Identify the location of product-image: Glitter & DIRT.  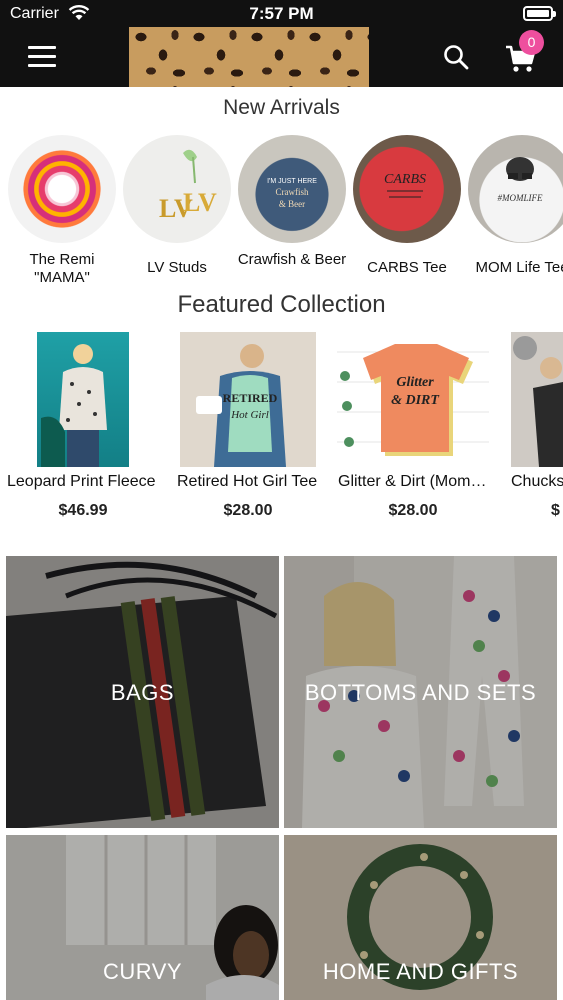
(413, 399).